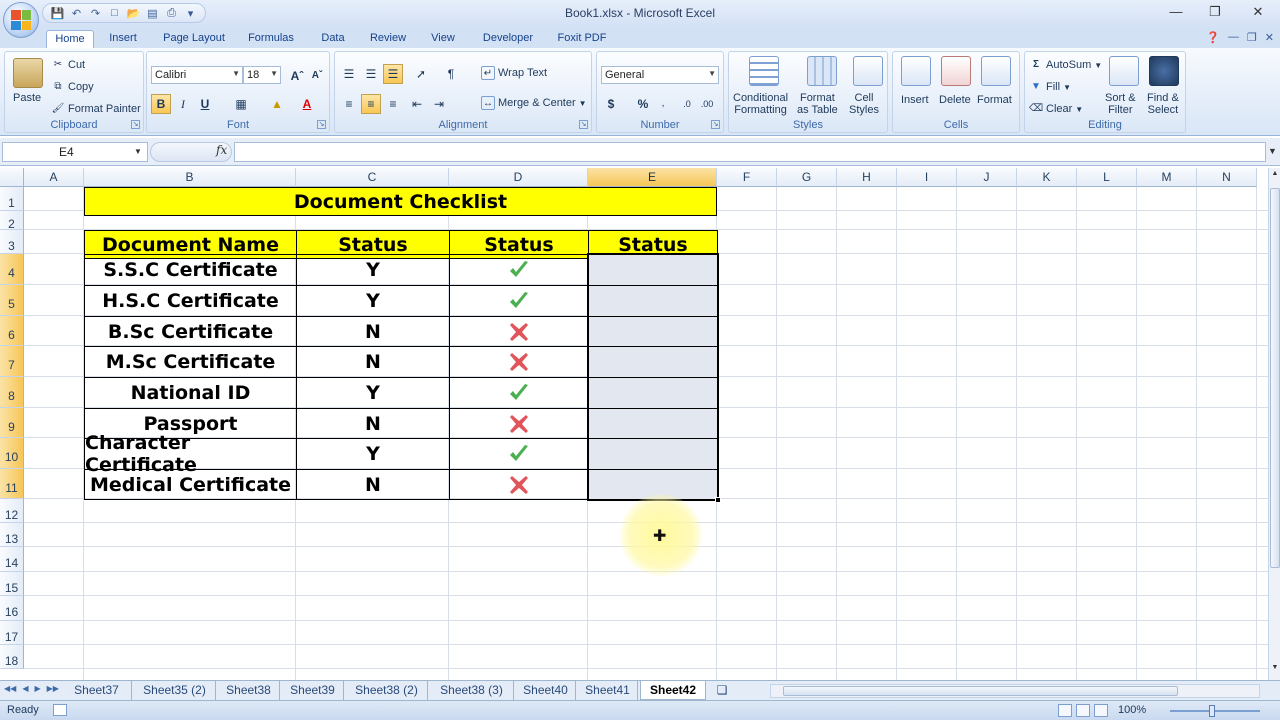 This screenshot has height=720, width=1280. I want to click on first-sheet-icon: ◀◀, so click(10, 688).